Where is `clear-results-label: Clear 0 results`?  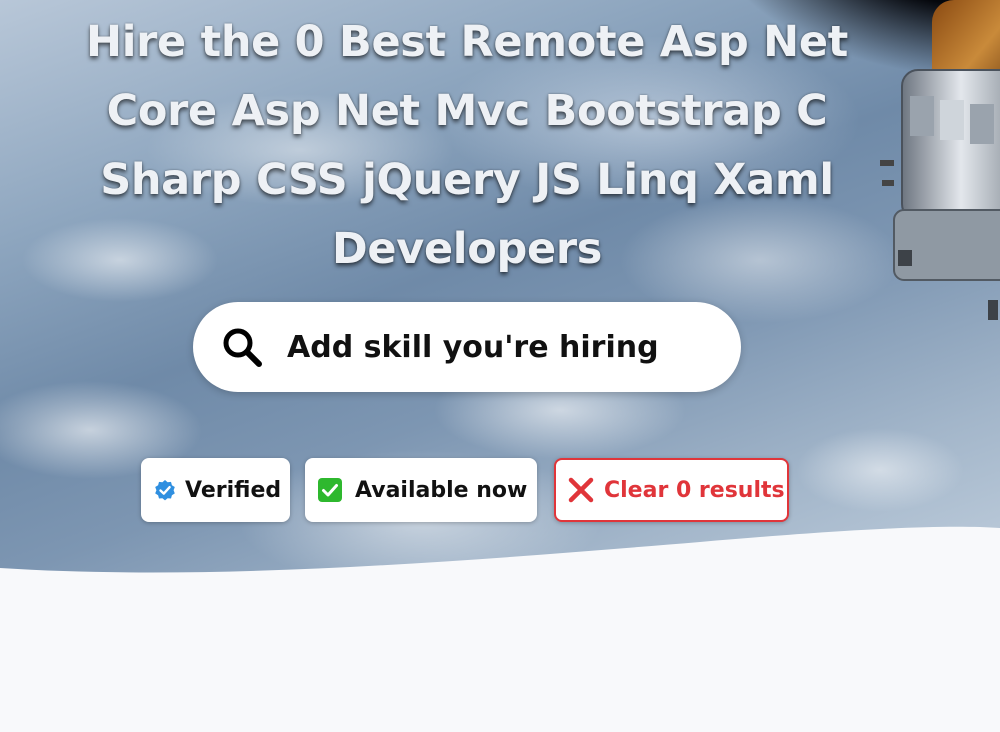
clear-results-label: Clear 0 results is located at coordinates (694, 490).